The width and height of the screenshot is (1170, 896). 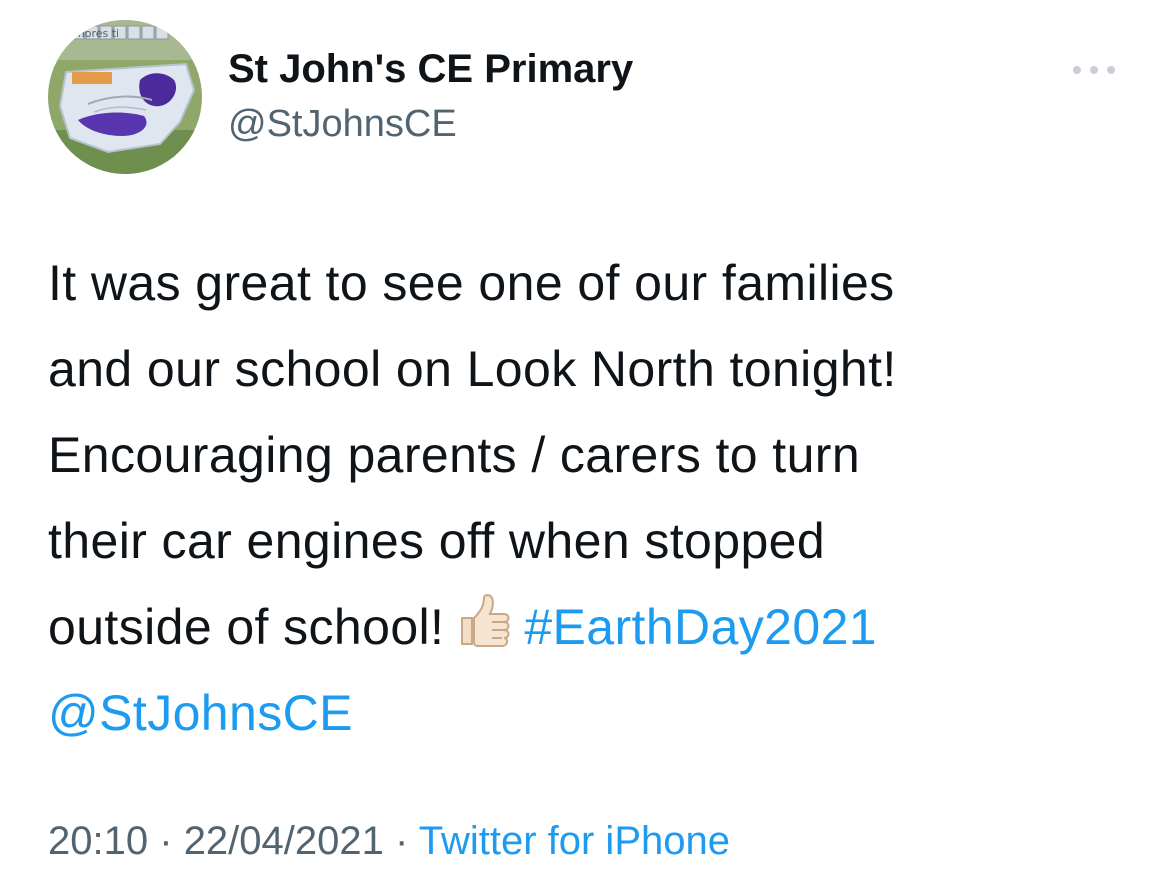 I want to click on avatar-caption: mores ti, so click(x=96, y=33).